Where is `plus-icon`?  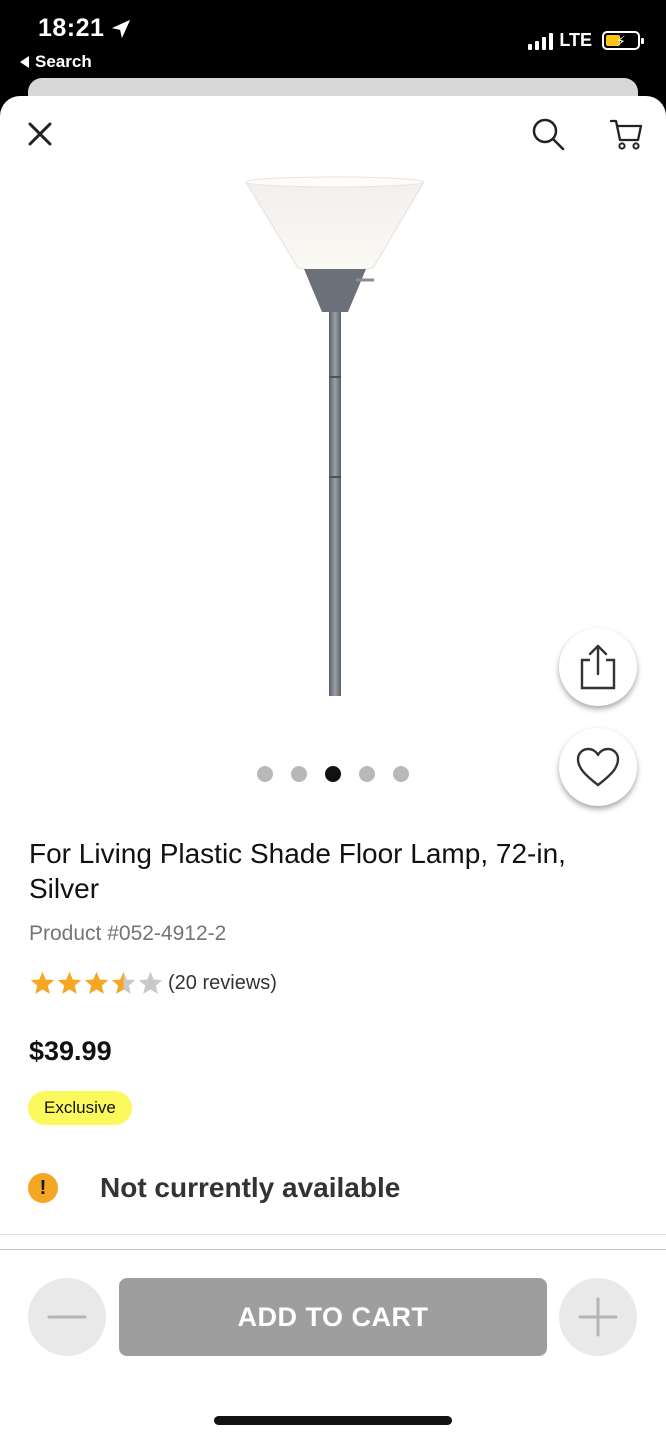 plus-icon is located at coordinates (598, 1317).